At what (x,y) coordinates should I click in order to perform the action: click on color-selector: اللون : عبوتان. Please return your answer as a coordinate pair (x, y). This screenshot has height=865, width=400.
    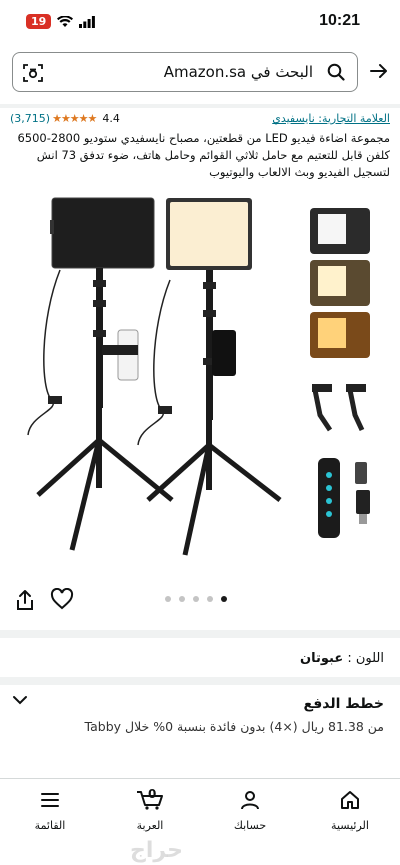
    Looking at the image, I should click on (342, 658).